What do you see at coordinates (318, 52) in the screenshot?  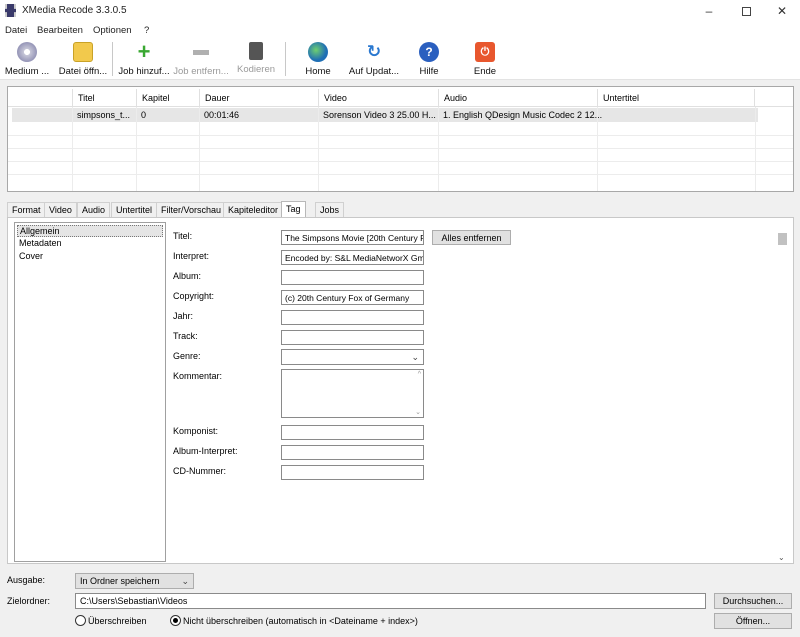 I see `globe-icon` at bounding box center [318, 52].